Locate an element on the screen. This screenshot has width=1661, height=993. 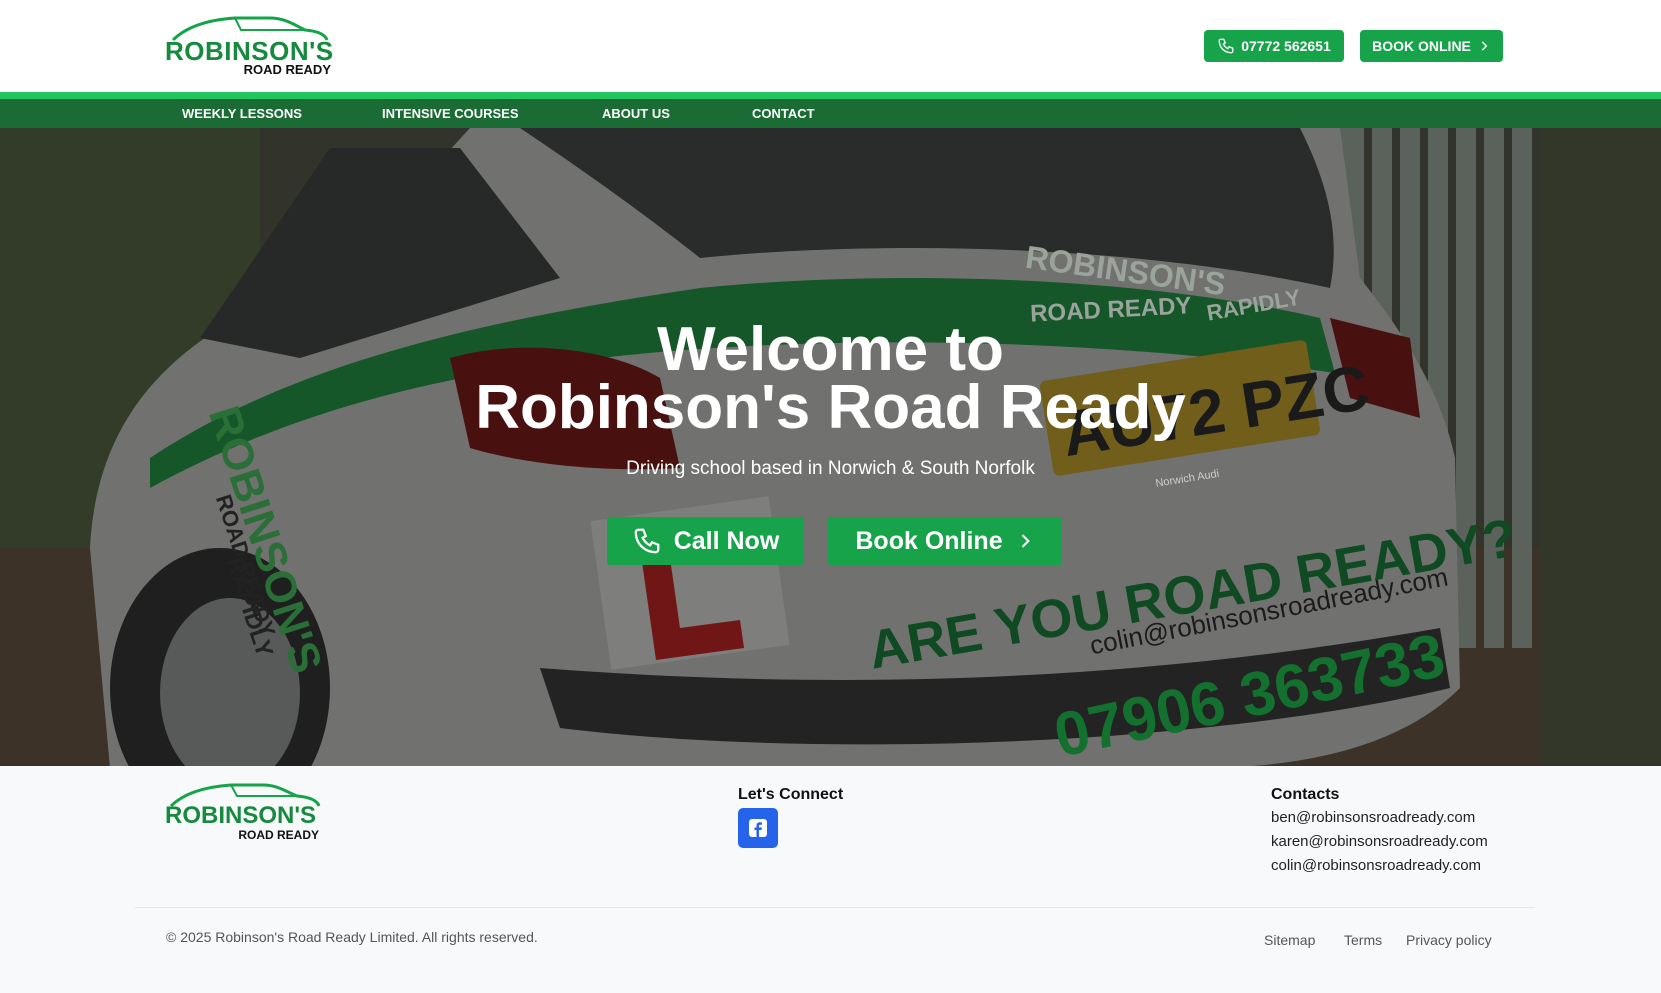
call-now-label: Call Now is located at coordinates (726, 540).